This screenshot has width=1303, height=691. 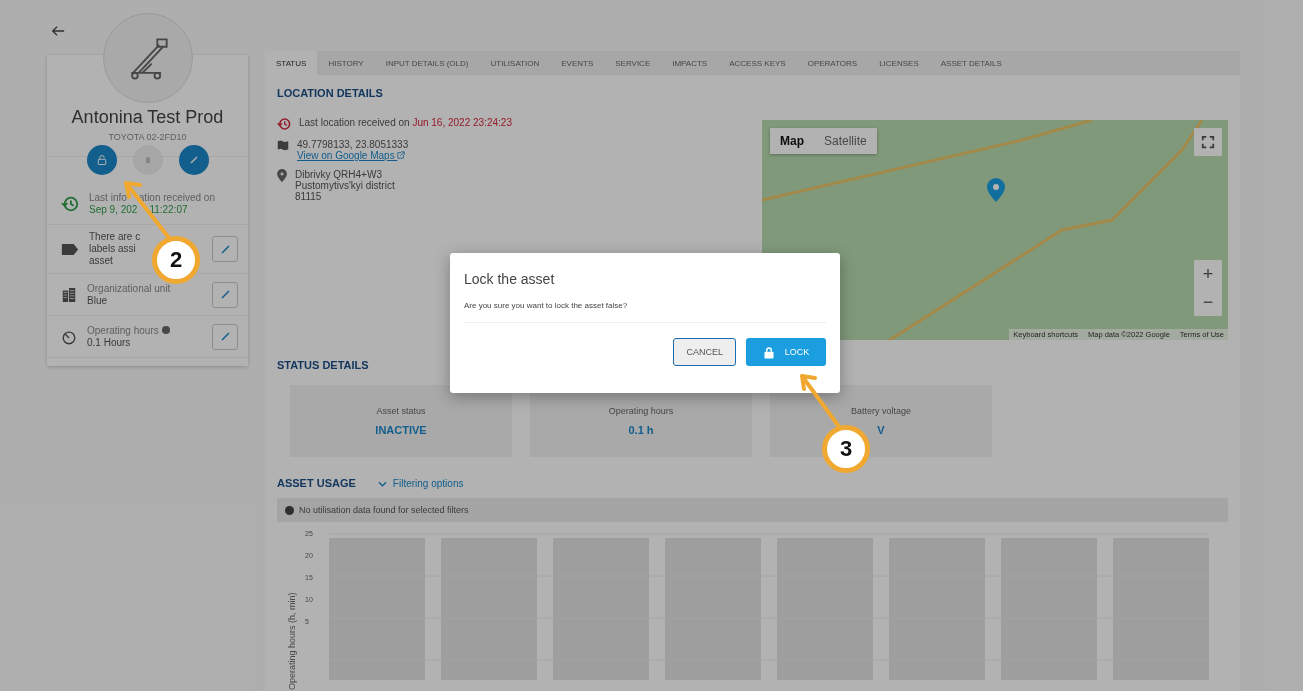 I want to click on back-arrow-icon, so click(x=58, y=31).